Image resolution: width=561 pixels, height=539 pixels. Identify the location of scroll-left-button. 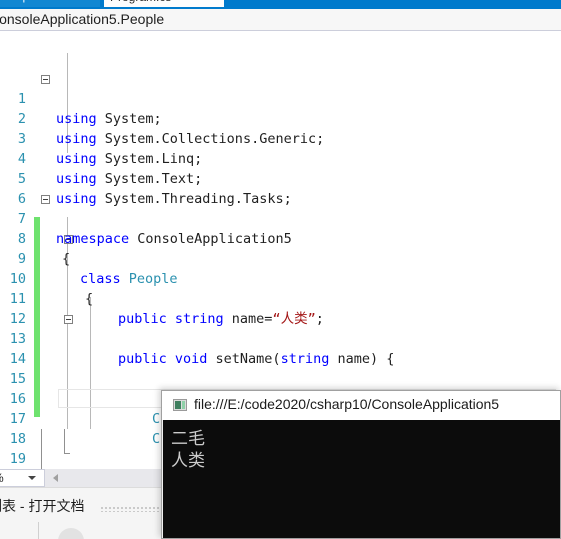
(56, 478).